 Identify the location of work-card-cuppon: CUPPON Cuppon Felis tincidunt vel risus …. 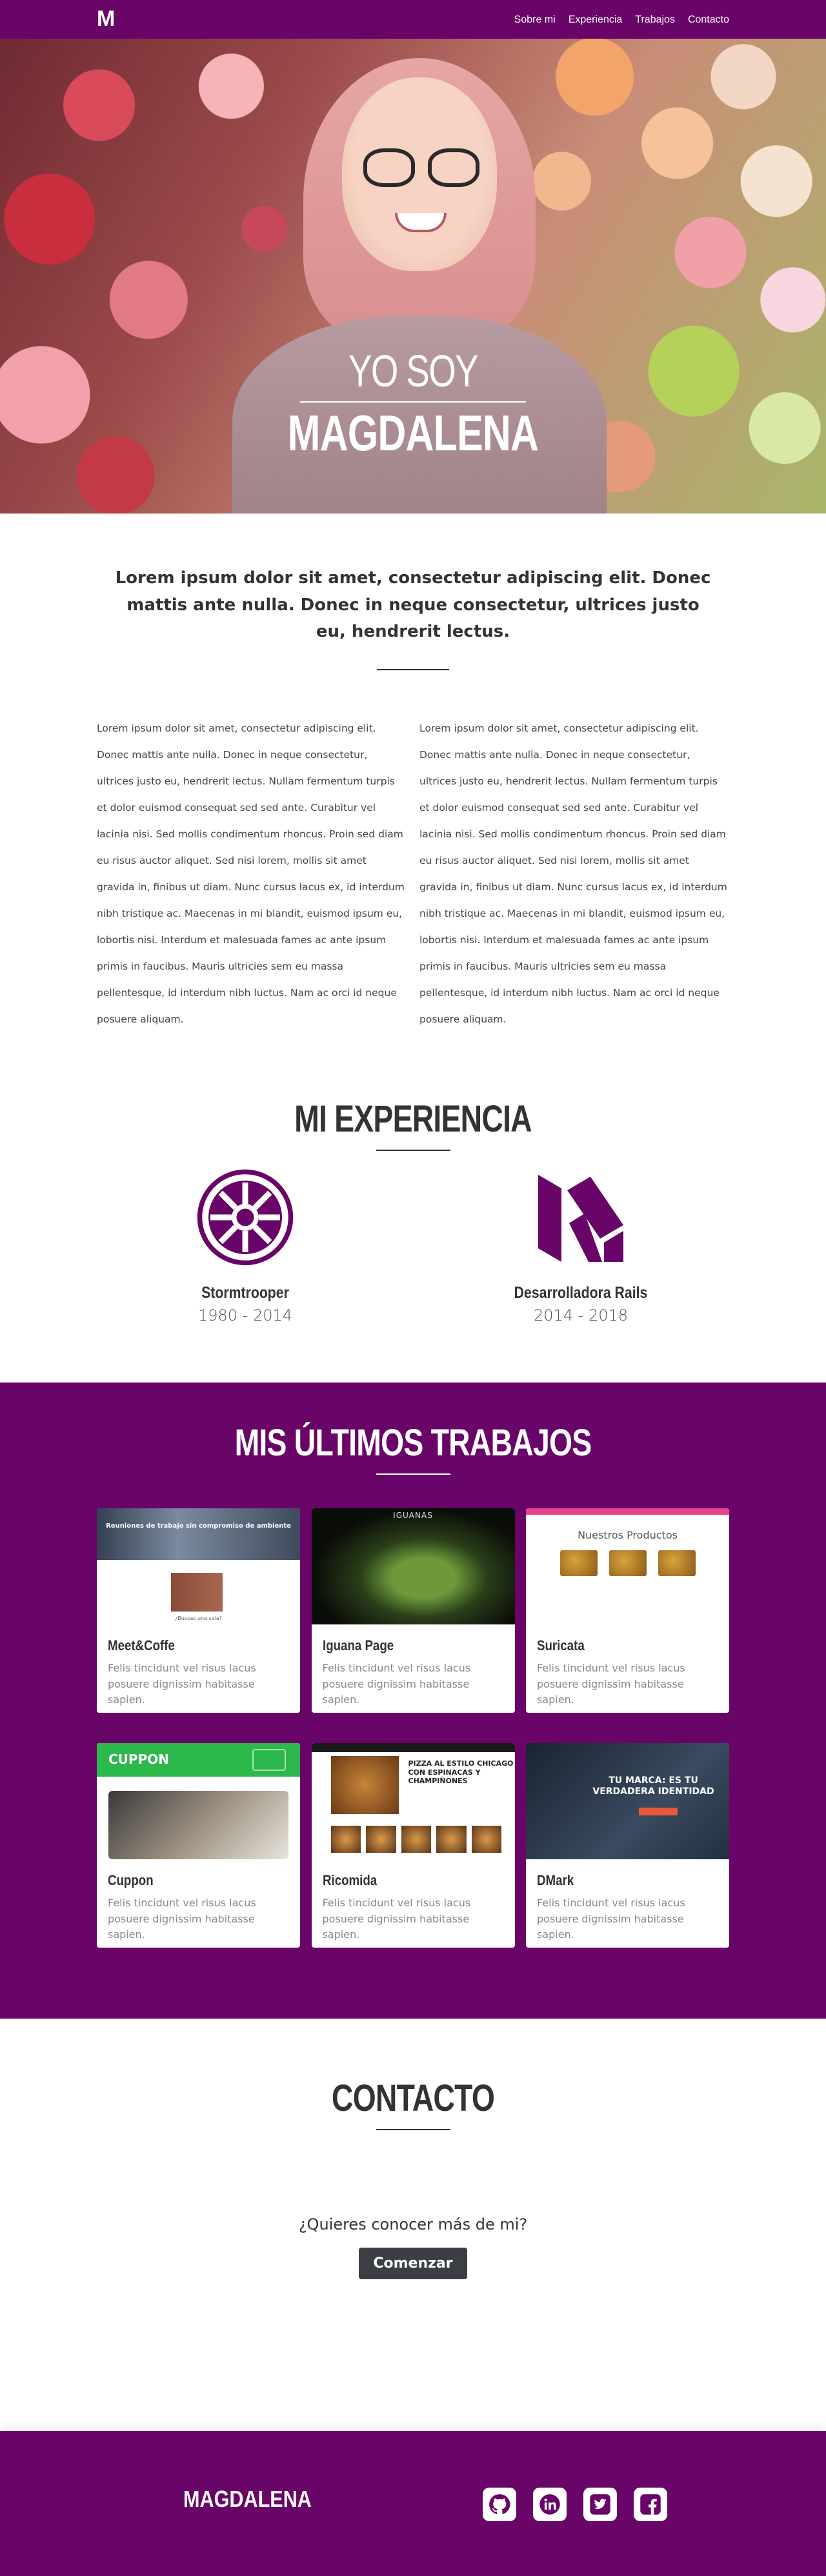
(198, 1845).